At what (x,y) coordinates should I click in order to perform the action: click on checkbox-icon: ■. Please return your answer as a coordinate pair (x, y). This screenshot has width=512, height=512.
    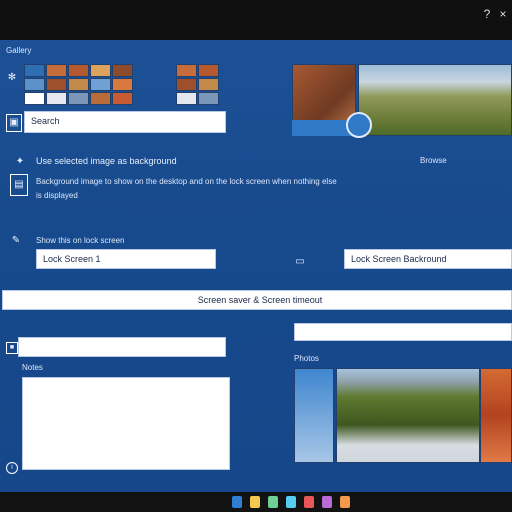
    Looking at the image, I should click on (12, 348).